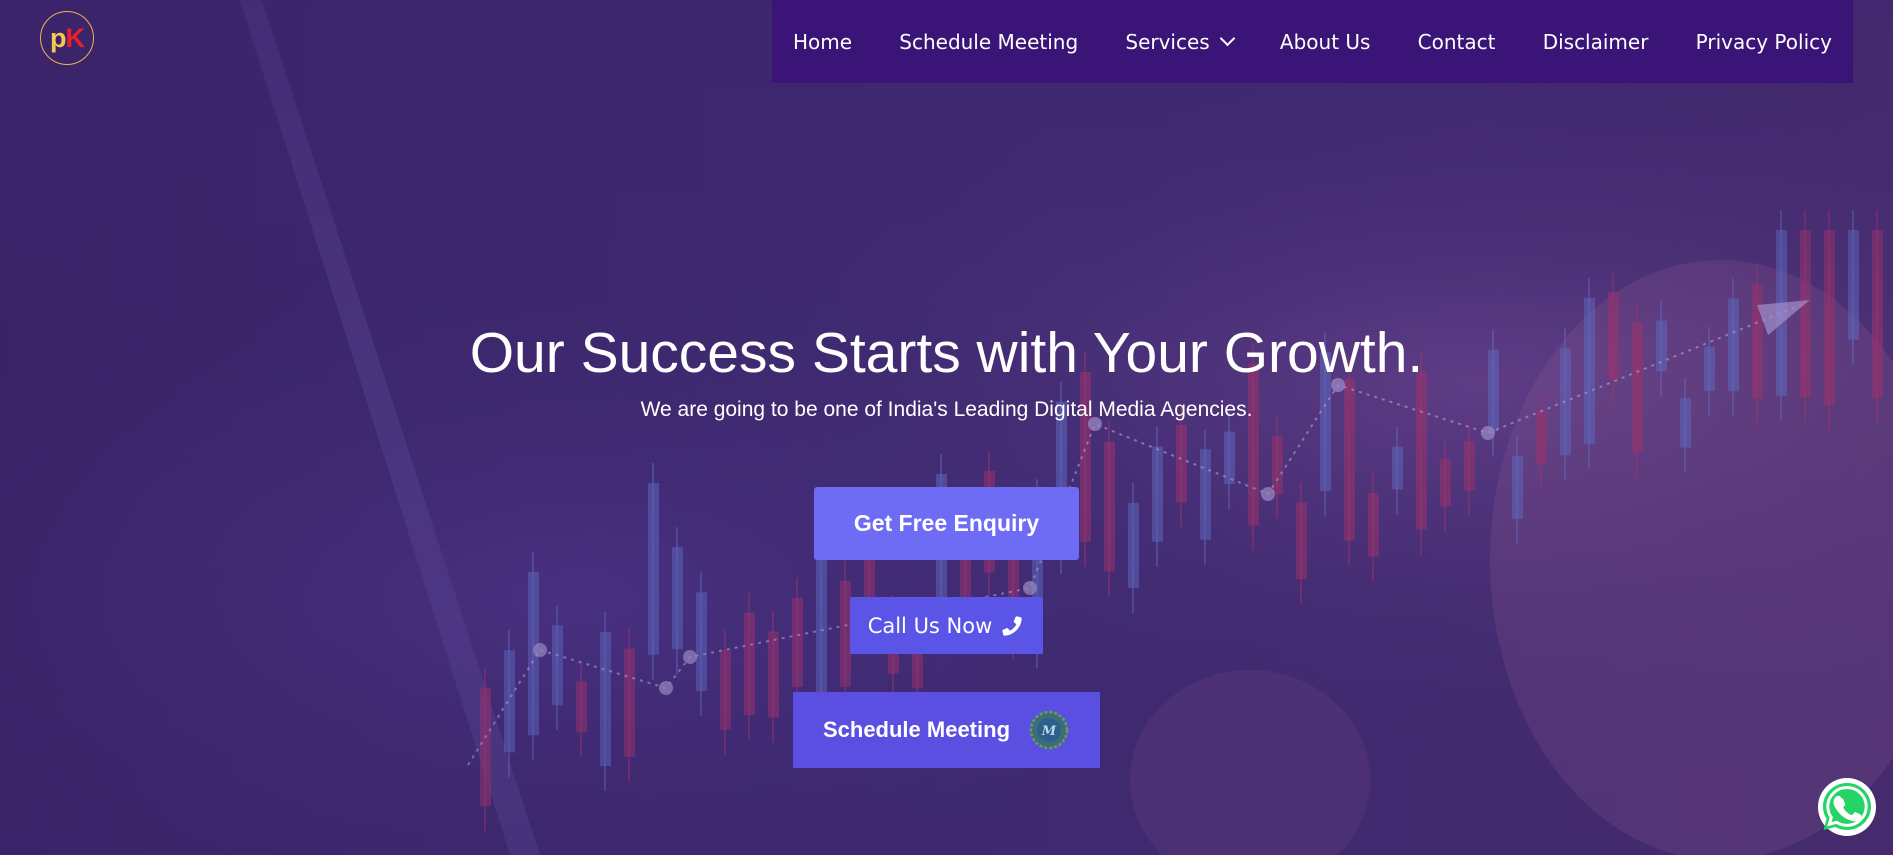 The height and width of the screenshot is (855, 1893). What do you see at coordinates (1012, 625) in the screenshot?
I see `phone-icon` at bounding box center [1012, 625].